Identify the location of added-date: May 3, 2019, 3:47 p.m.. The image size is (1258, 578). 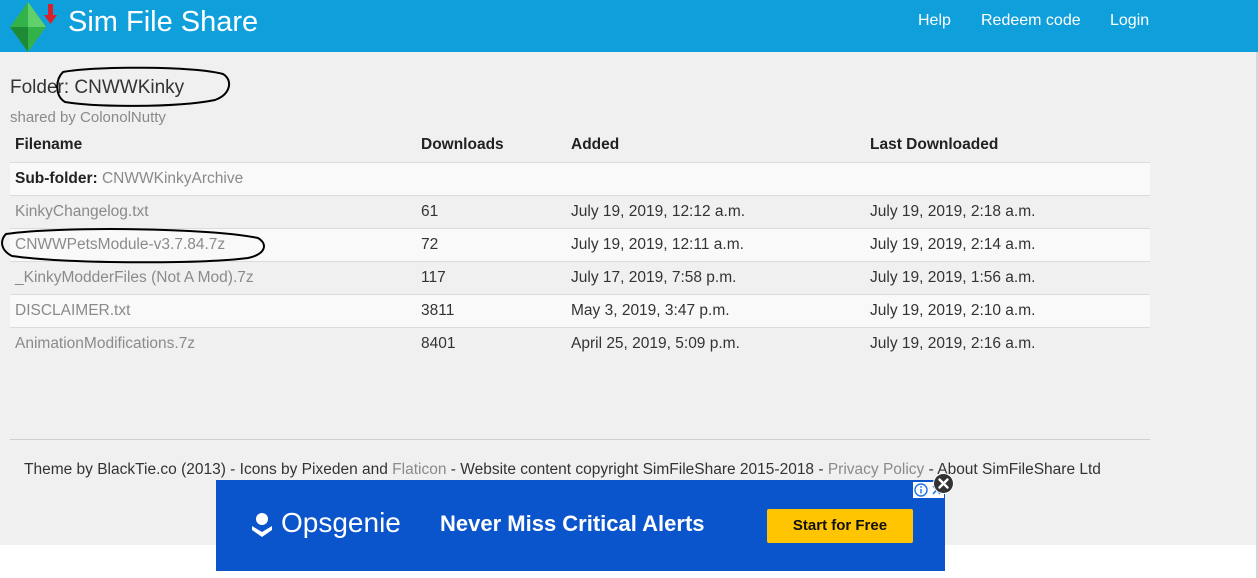
(715, 310).